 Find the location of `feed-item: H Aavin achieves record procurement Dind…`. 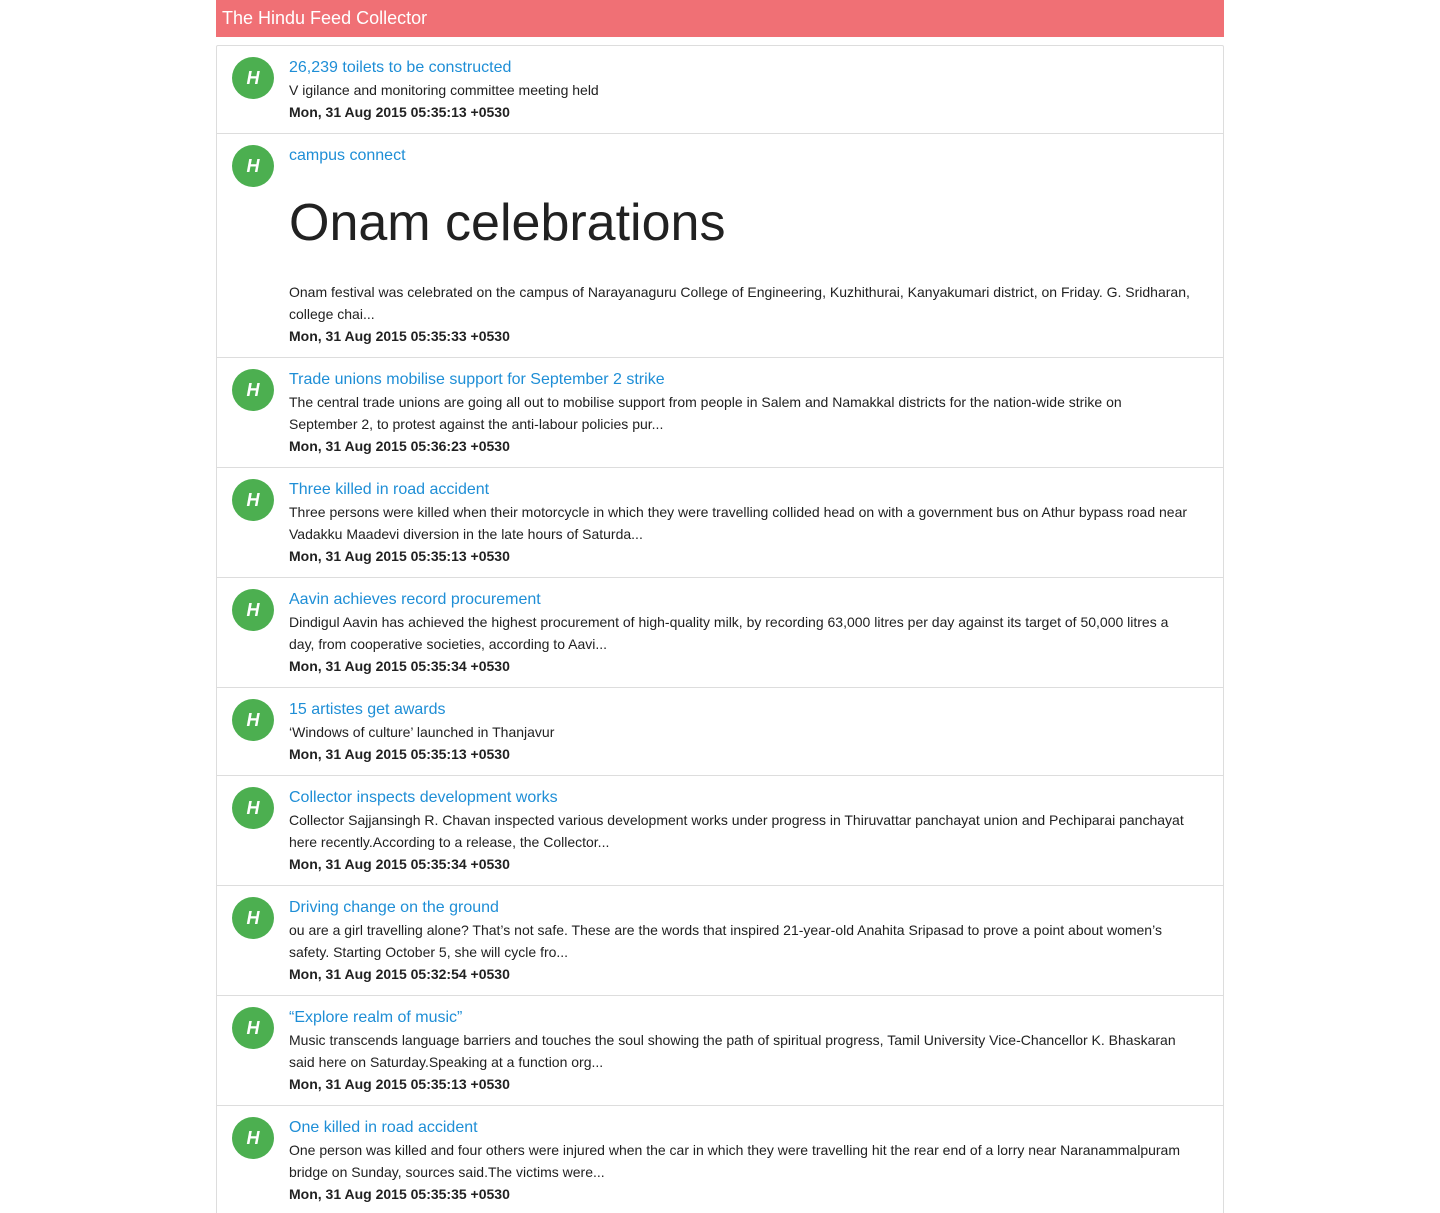

feed-item: H Aavin achieves record procurement Dind… is located at coordinates (720, 633).